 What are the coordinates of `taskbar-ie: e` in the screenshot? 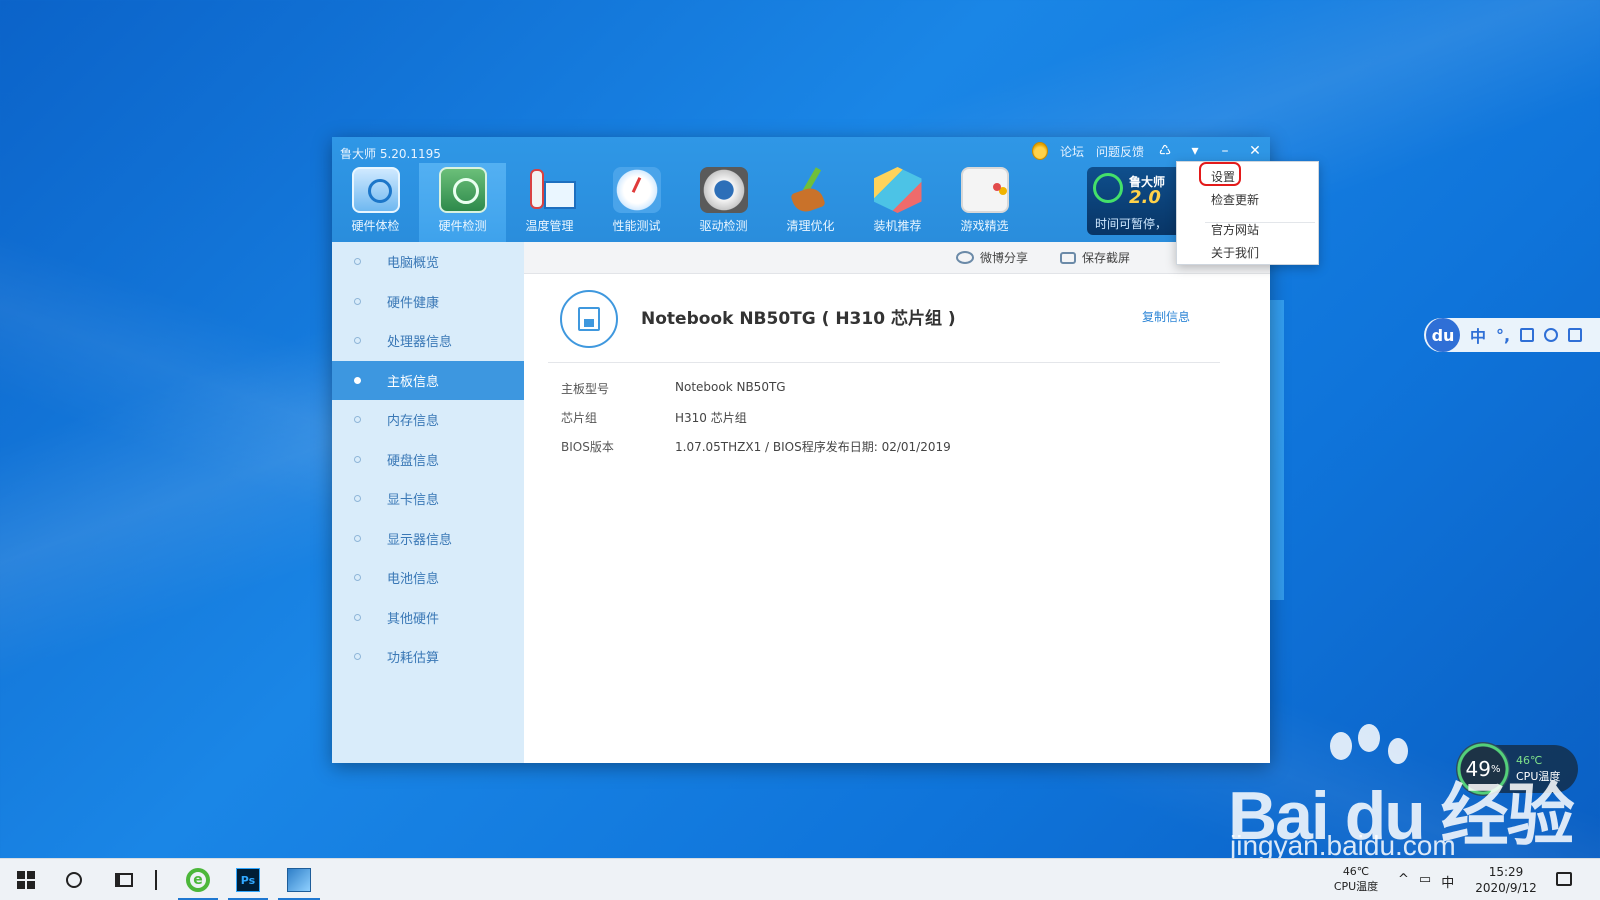 It's located at (198, 879).